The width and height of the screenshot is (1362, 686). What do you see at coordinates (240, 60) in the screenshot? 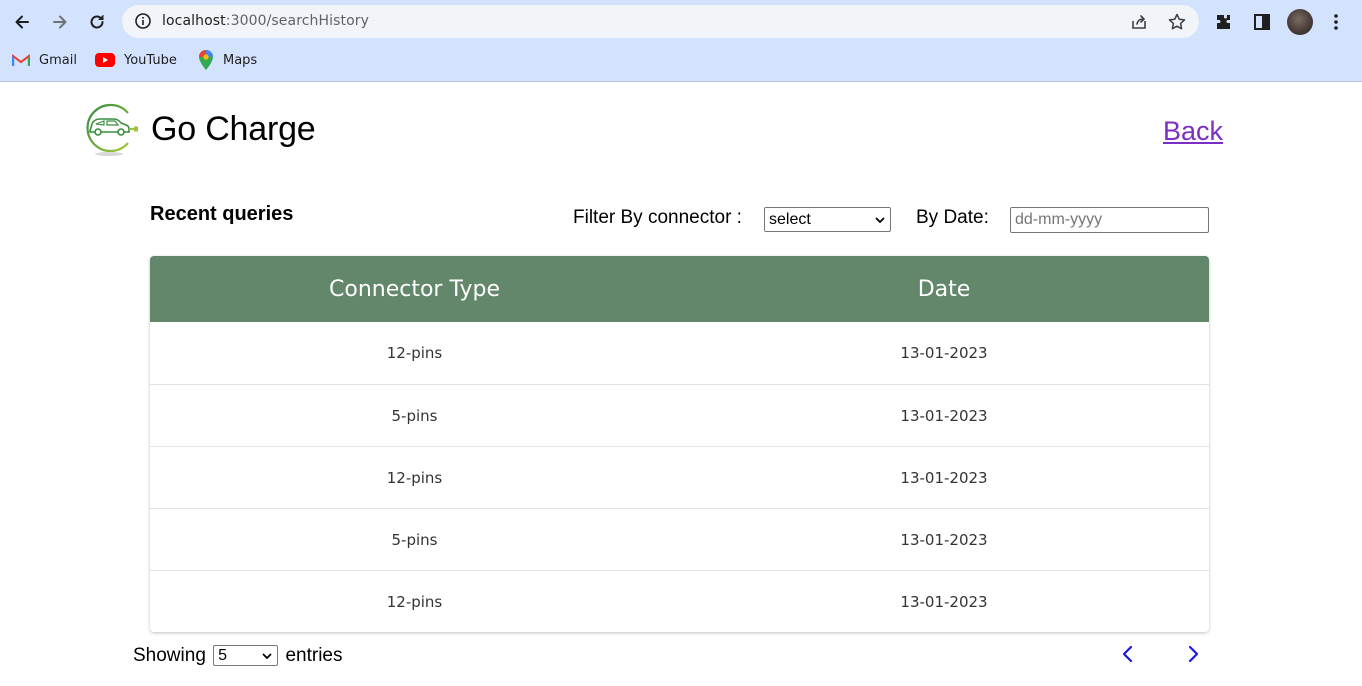
I see `bookmark-label: Maps` at bounding box center [240, 60].